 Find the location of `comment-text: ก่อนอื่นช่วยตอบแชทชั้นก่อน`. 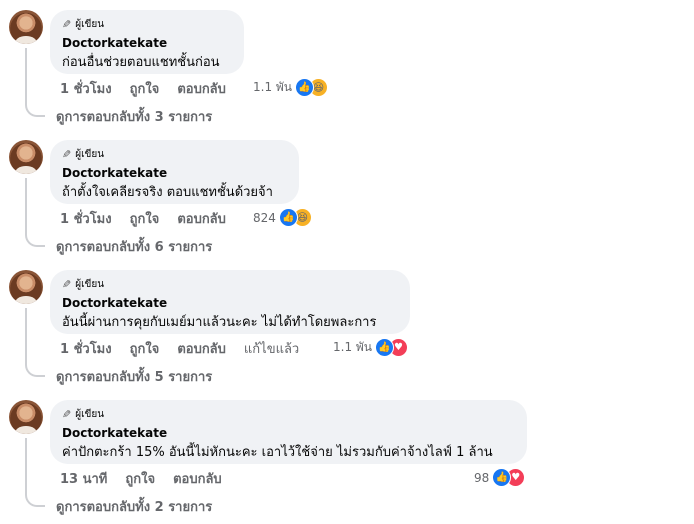

comment-text: ก่อนอื่นช่วยตอบแชทชั้นก่อน is located at coordinates (141, 62).